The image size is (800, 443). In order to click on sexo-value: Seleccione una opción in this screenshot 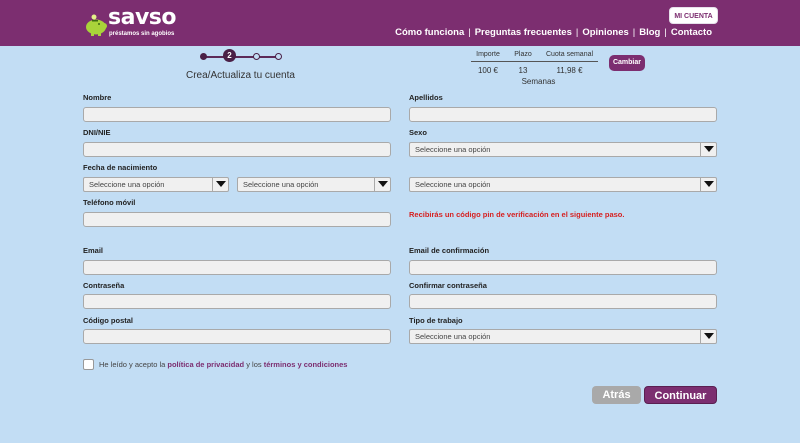, I will do `click(453, 149)`.